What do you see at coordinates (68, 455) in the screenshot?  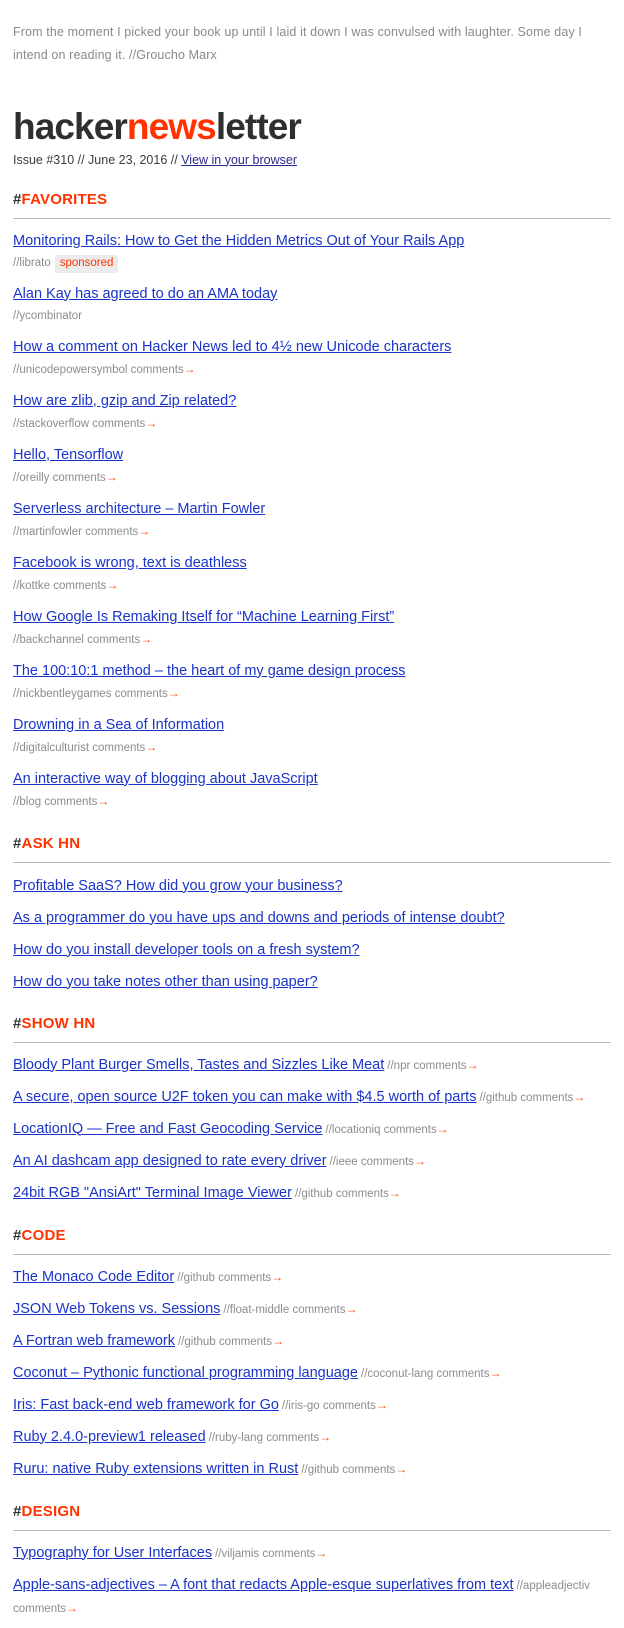 I see `item-title-link: Hello, Tensorflow` at bounding box center [68, 455].